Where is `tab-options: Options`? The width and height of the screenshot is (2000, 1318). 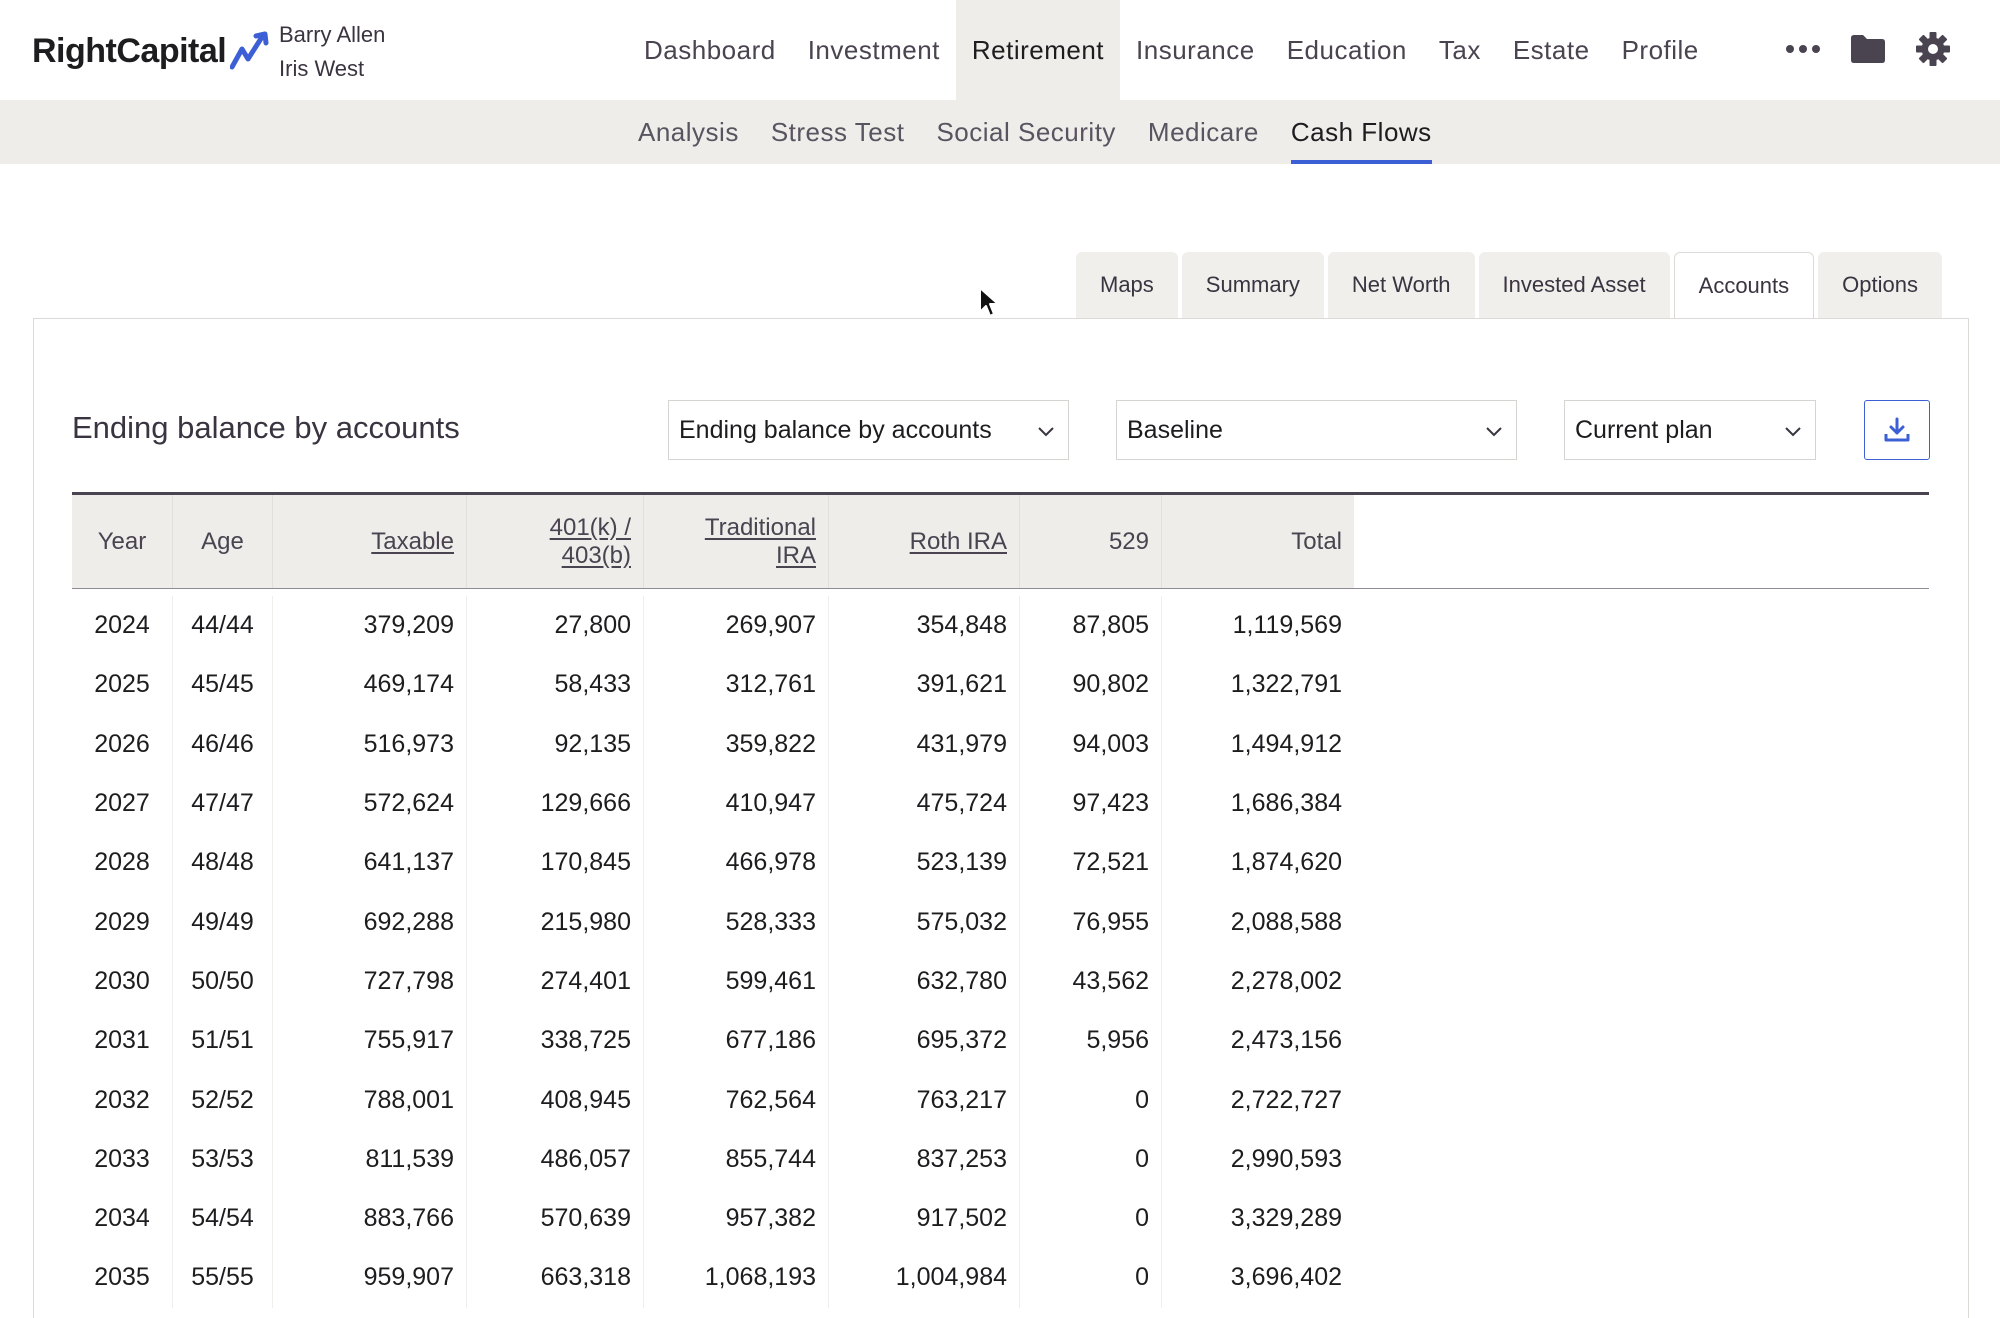 tab-options: Options is located at coordinates (1880, 285).